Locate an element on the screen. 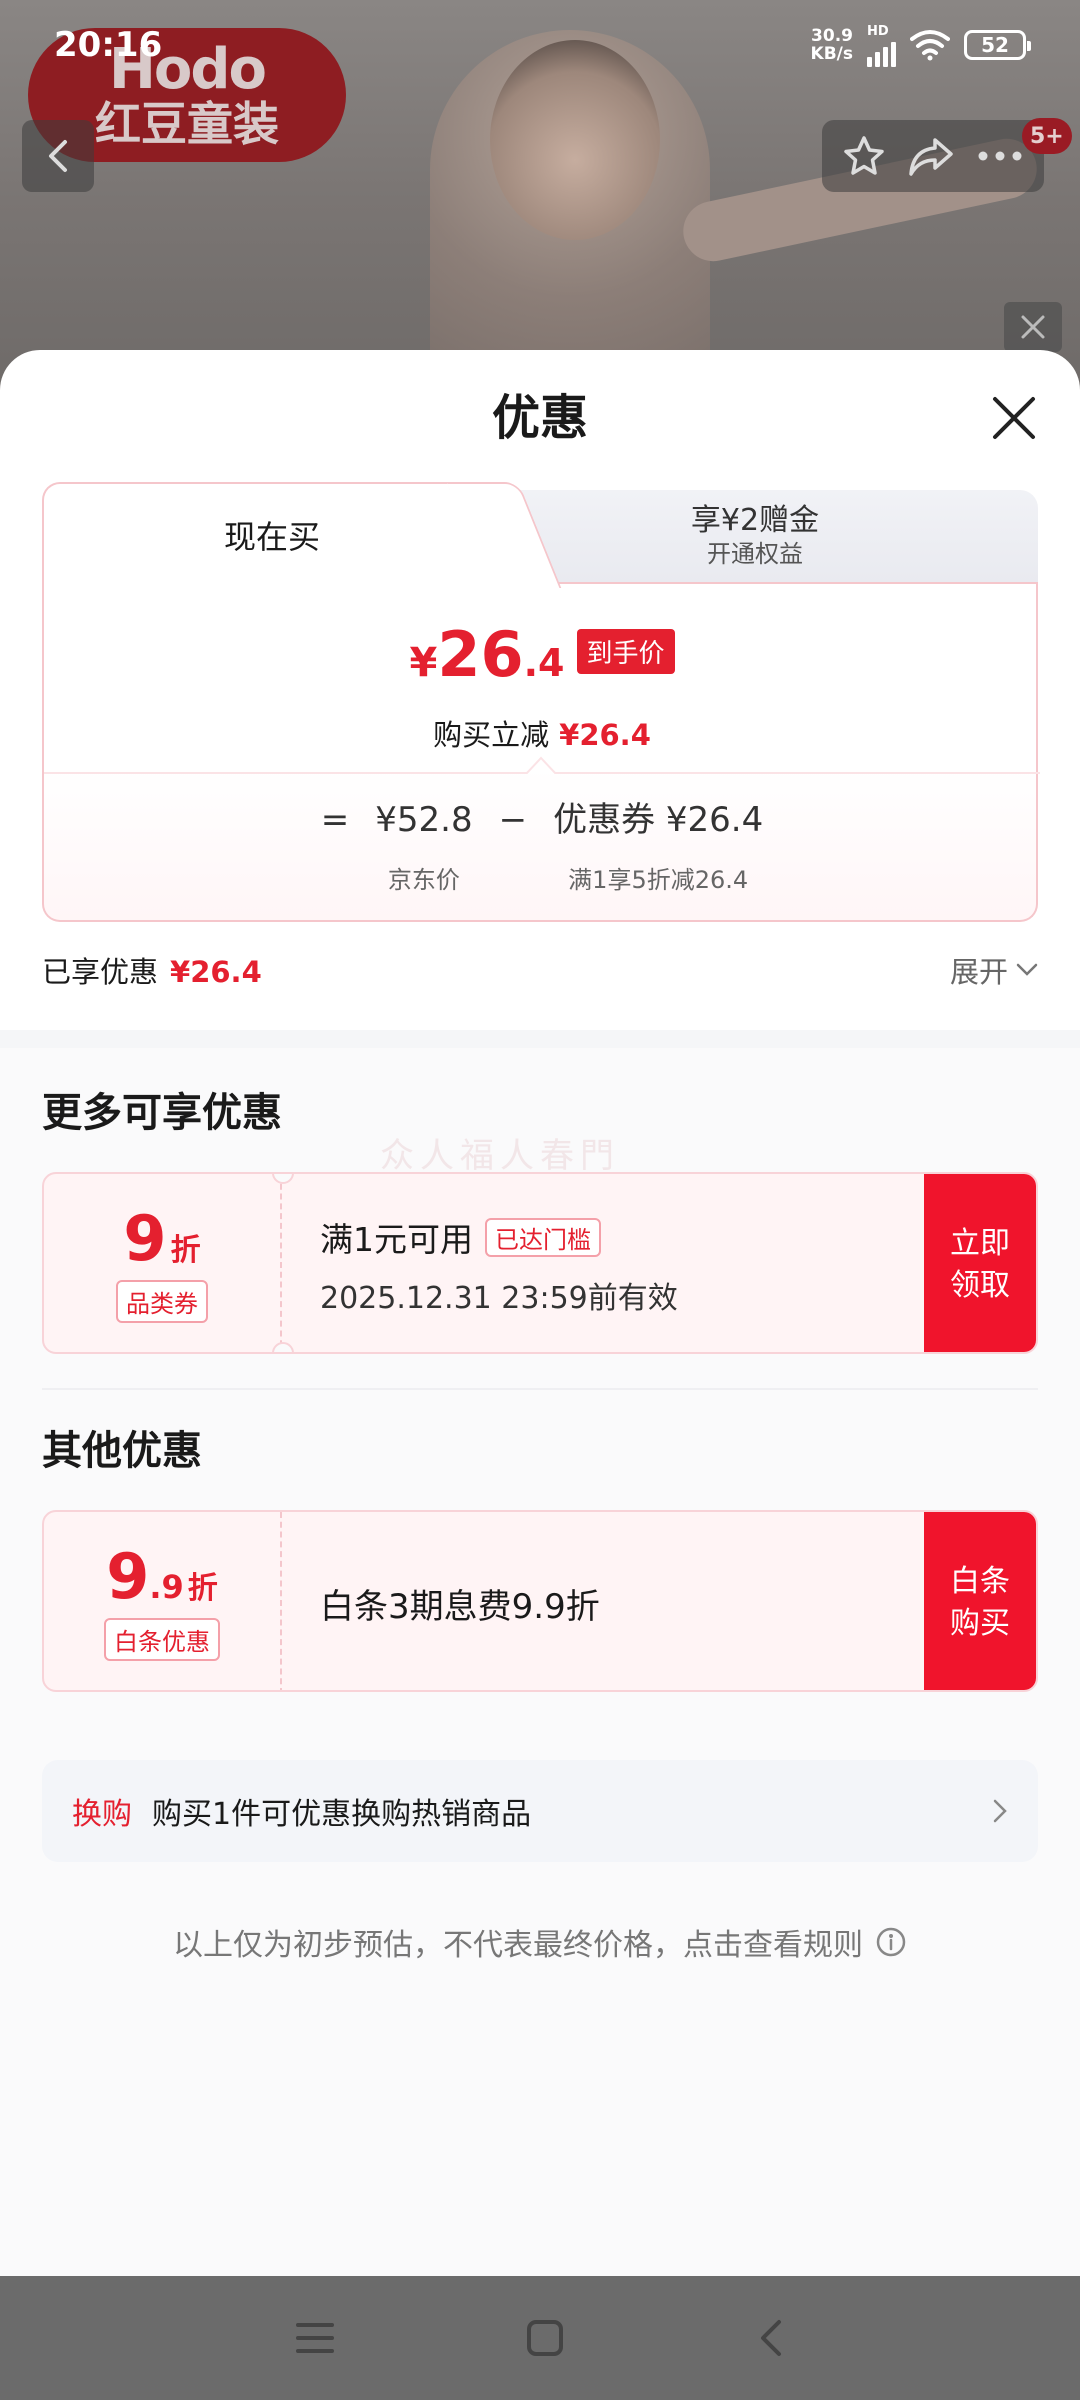 This screenshot has height=2400, width=1080. sheet-header: 优惠 is located at coordinates (540, 413).